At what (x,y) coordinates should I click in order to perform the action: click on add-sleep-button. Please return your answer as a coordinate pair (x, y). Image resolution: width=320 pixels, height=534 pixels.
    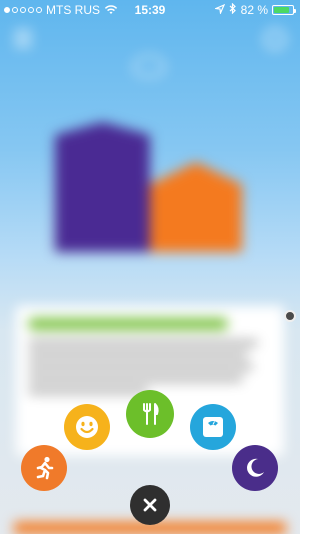
    Looking at the image, I should click on (255, 468).